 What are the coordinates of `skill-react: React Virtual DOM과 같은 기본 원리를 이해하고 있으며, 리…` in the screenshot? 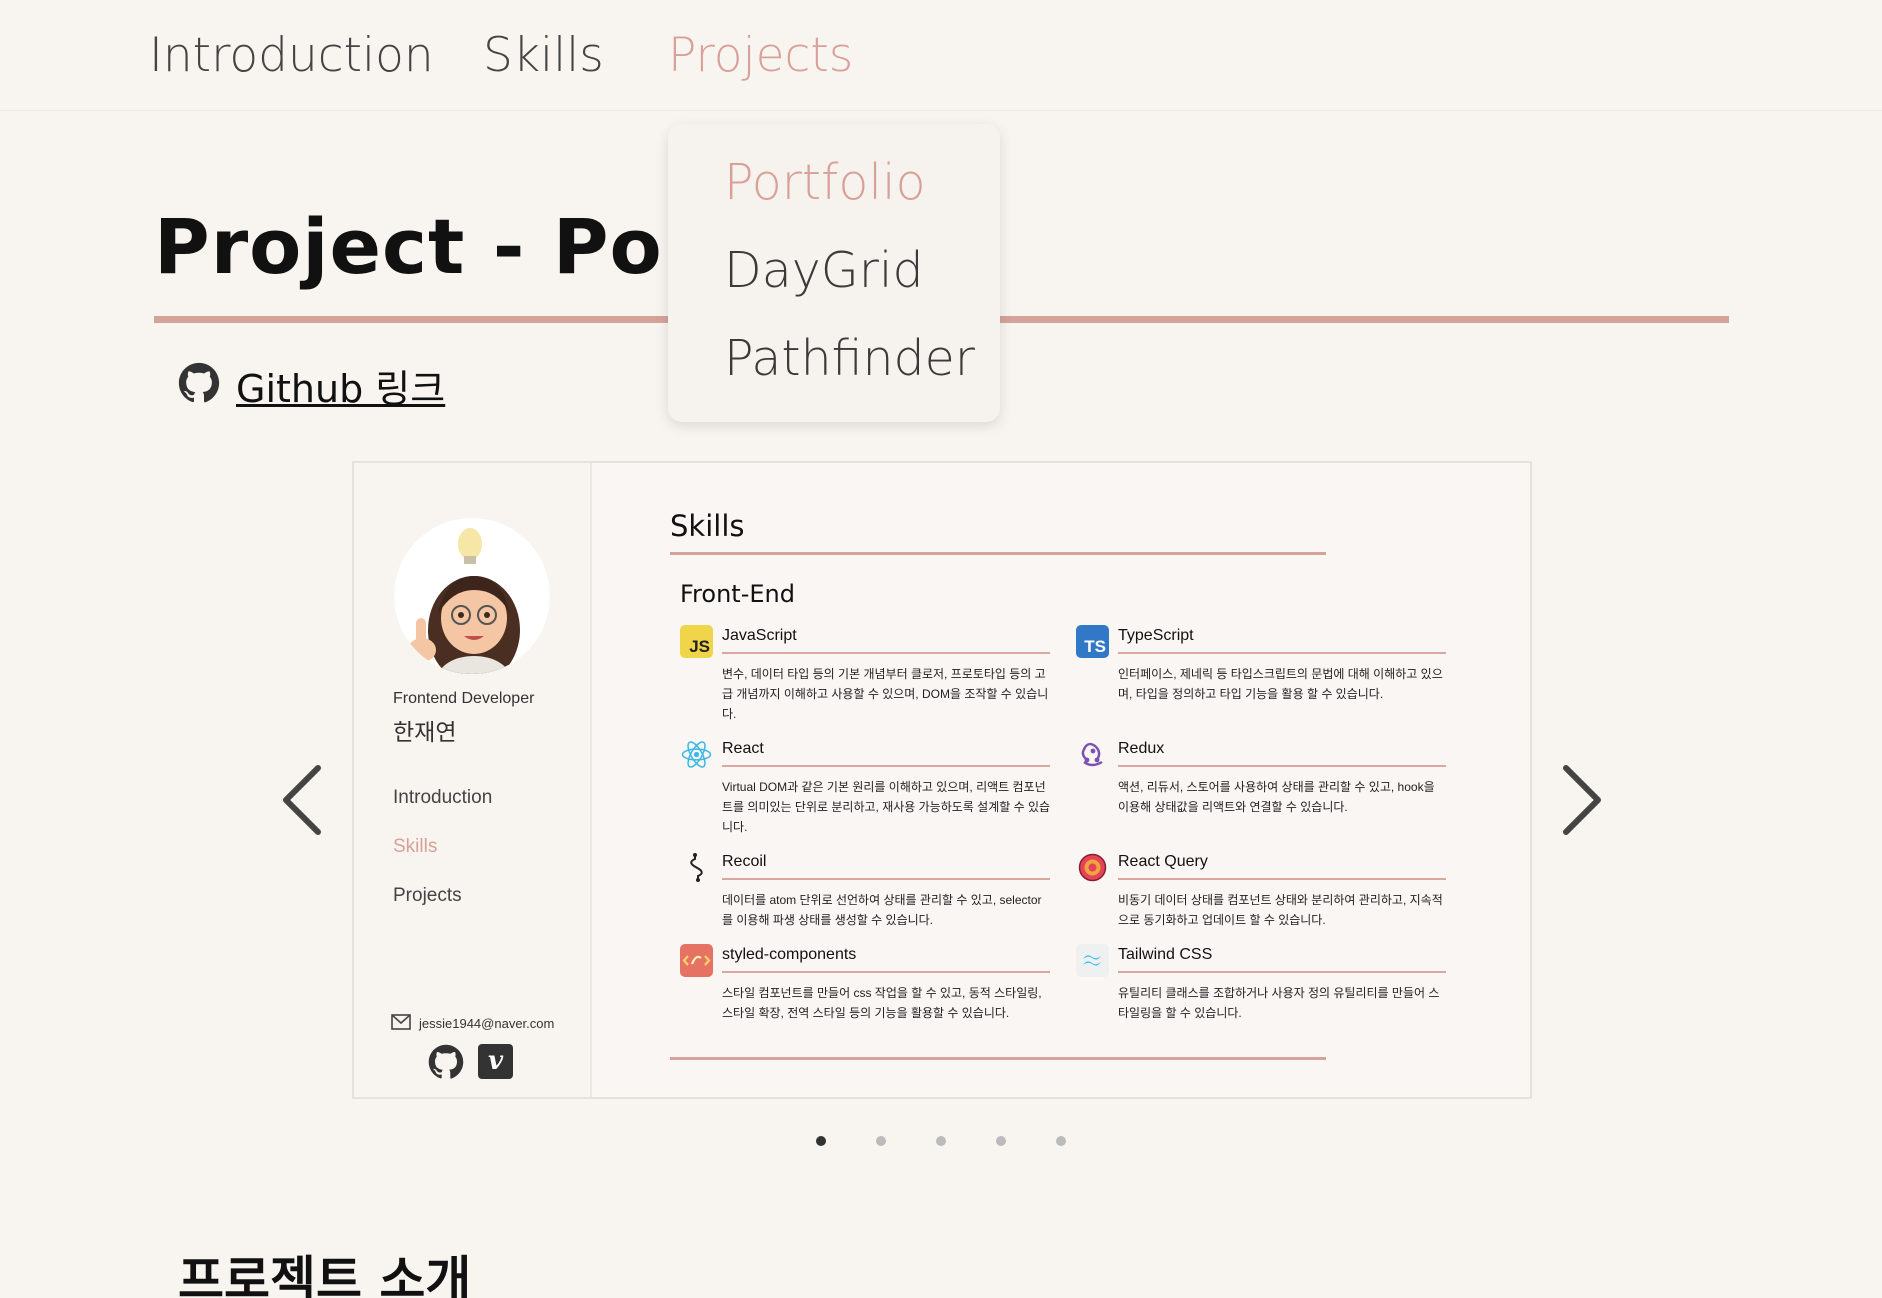 It's located at (865, 786).